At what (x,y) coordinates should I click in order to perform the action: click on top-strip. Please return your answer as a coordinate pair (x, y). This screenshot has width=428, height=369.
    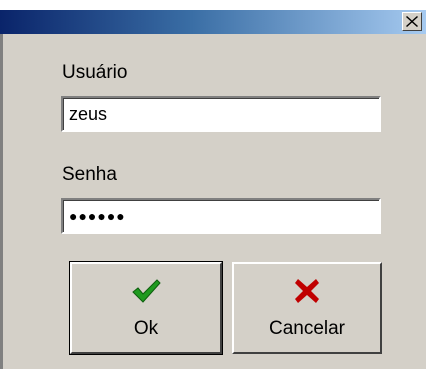
    Looking at the image, I should click on (213, 5).